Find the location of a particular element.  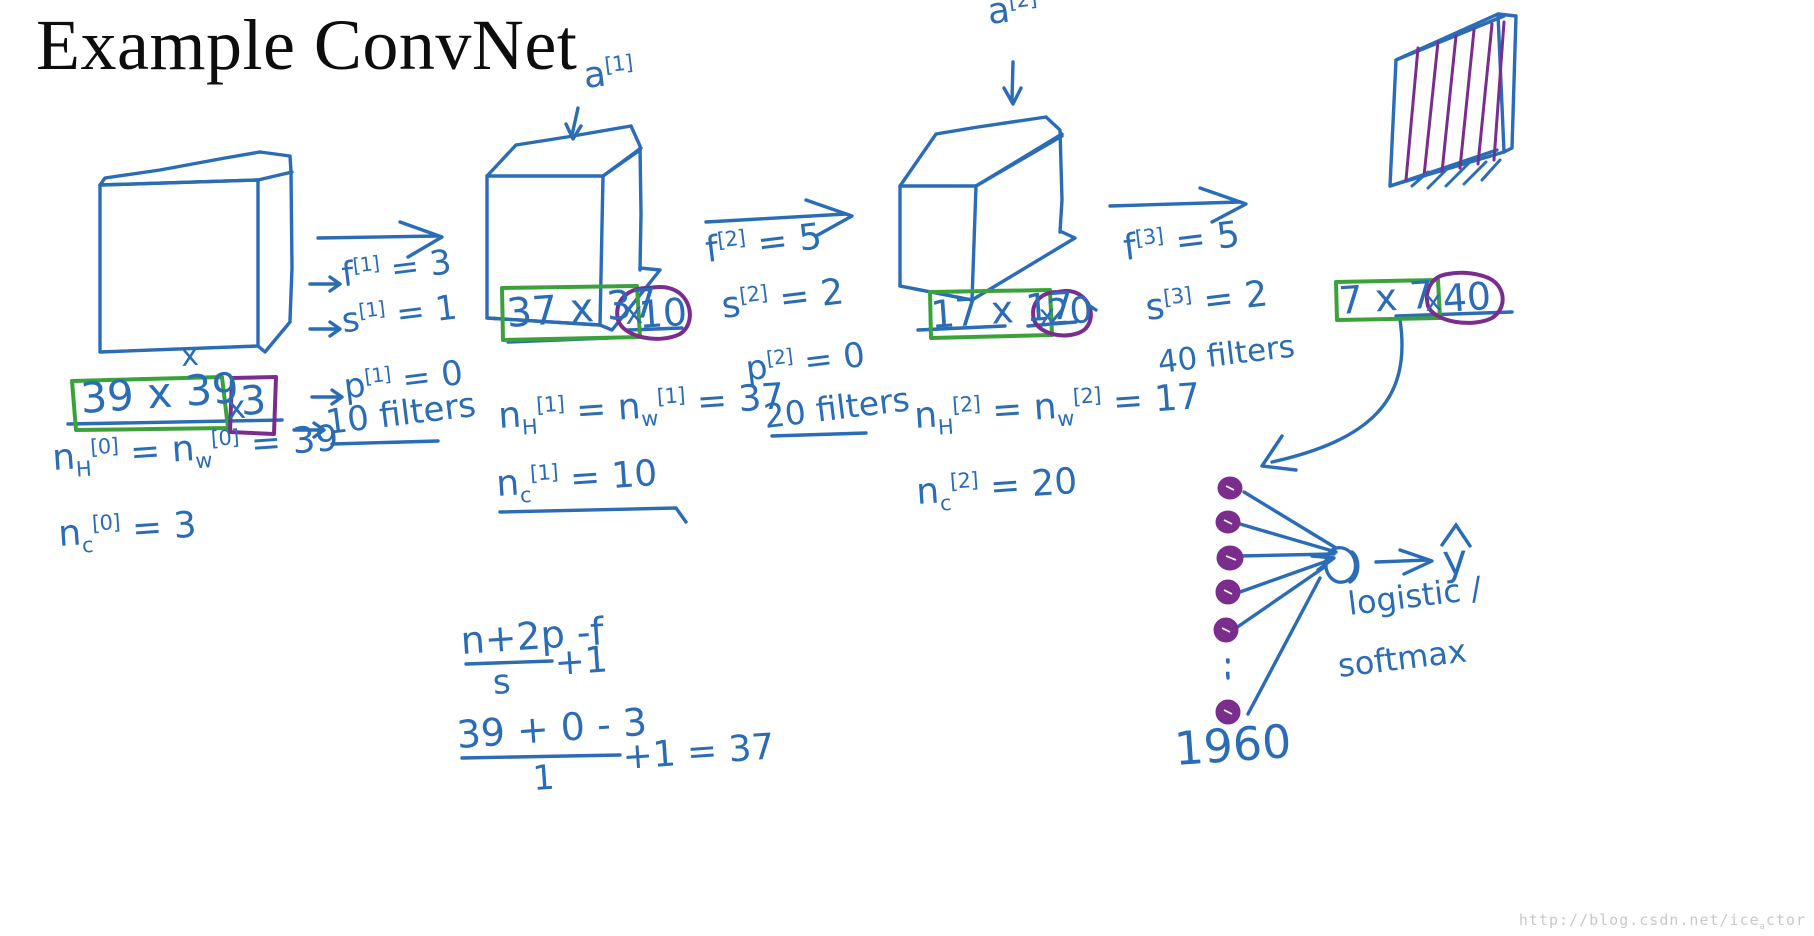

page-title: Example ConvNet is located at coordinates (307, 45).